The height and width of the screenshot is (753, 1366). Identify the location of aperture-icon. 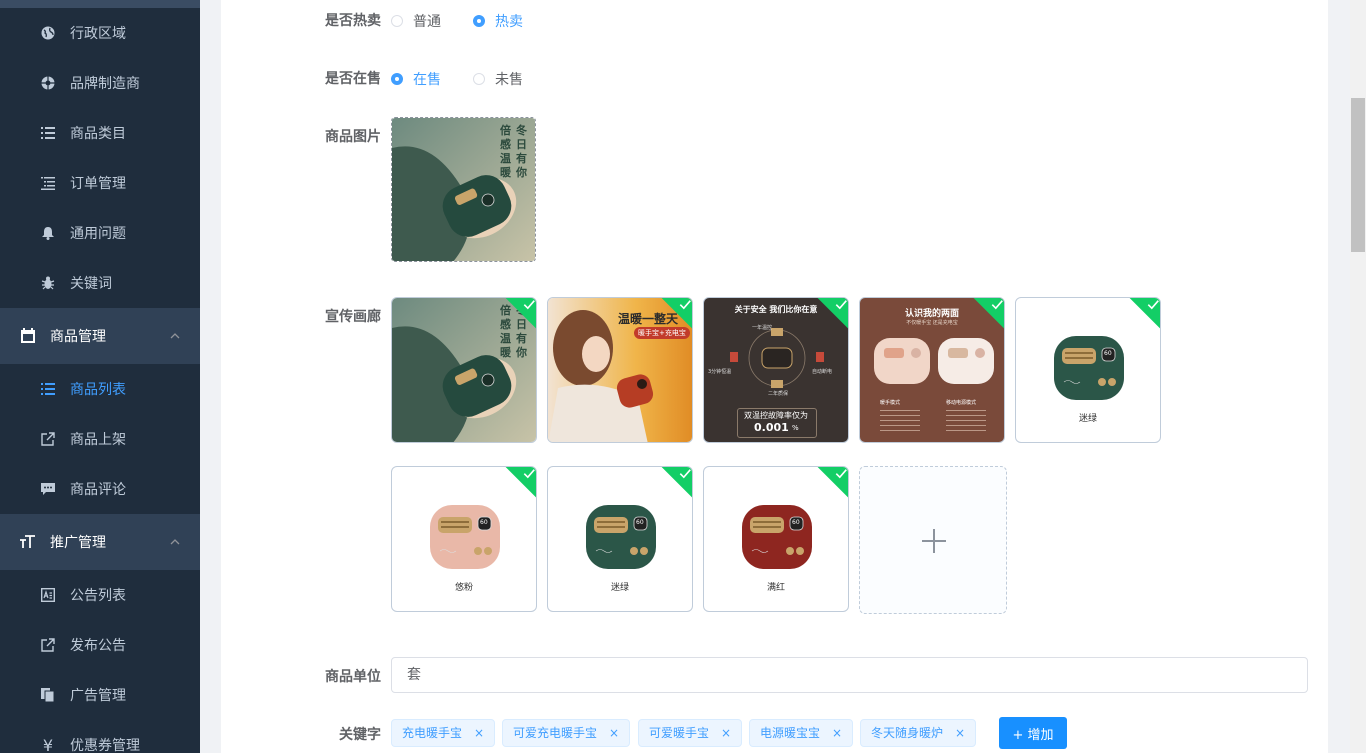
(48, 83).